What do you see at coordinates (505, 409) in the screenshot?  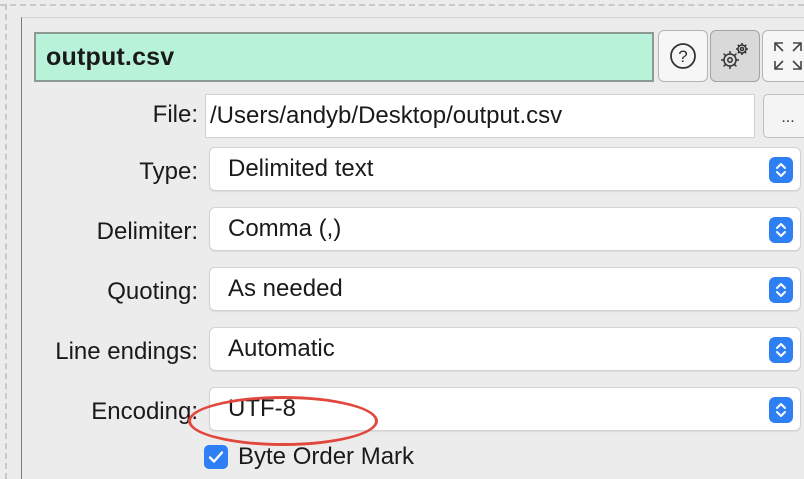 I see `encoding-select: UTF-8` at bounding box center [505, 409].